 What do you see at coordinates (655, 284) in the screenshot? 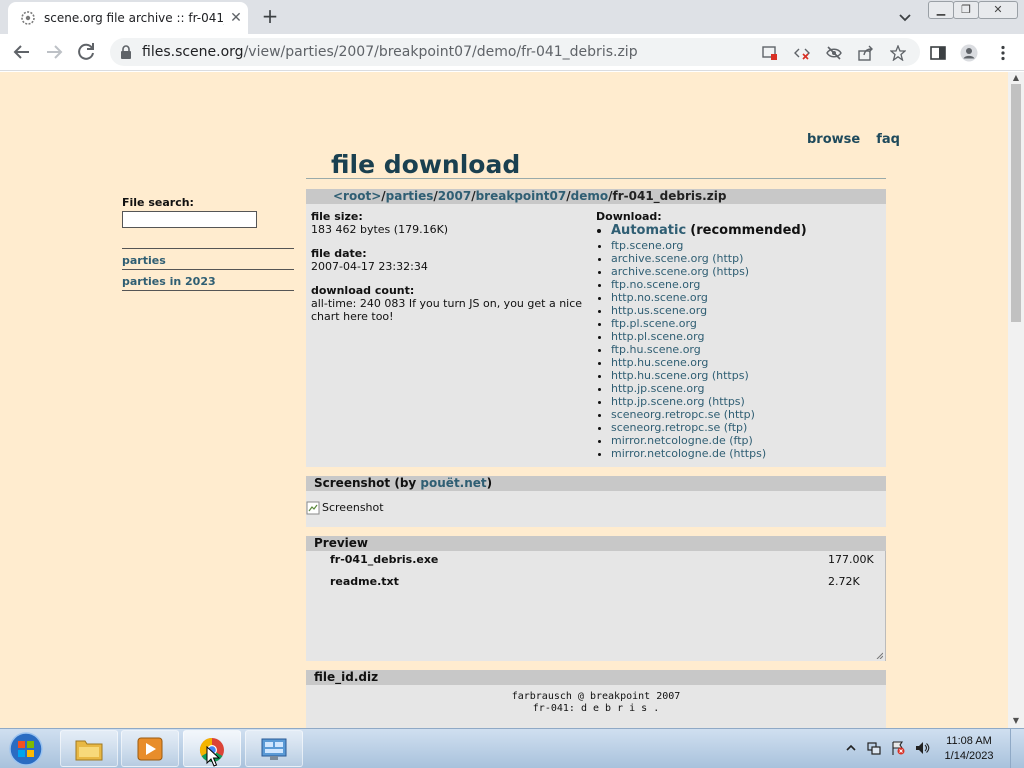
I see `mirror-host: ftp.no.scene.org` at bounding box center [655, 284].